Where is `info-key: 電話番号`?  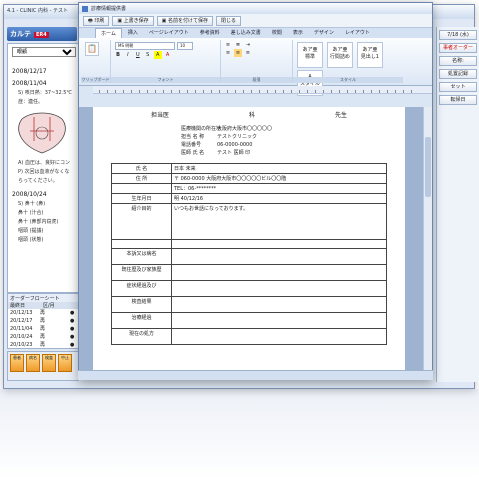
info-key: 電話番号 is located at coordinates (191, 145).